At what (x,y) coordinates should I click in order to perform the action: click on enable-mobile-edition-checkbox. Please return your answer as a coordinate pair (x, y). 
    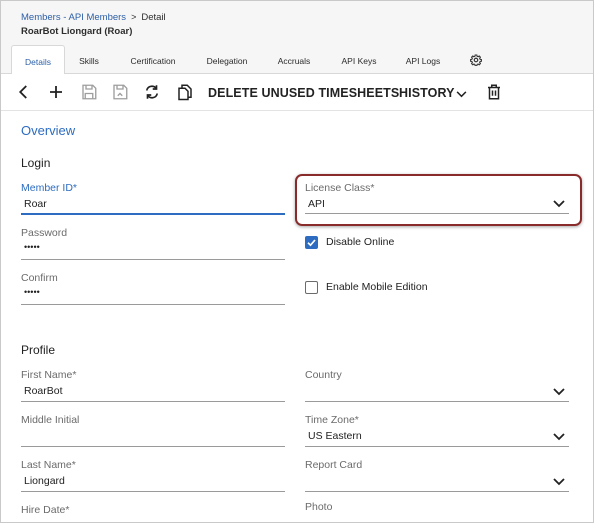
    Looking at the image, I should click on (311, 287).